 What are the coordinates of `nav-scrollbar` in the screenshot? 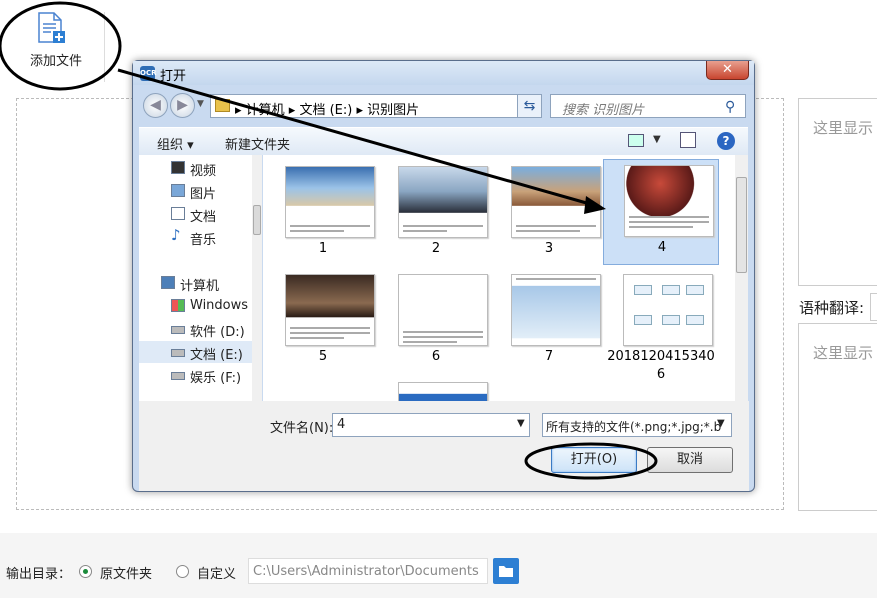 It's located at (257, 278).